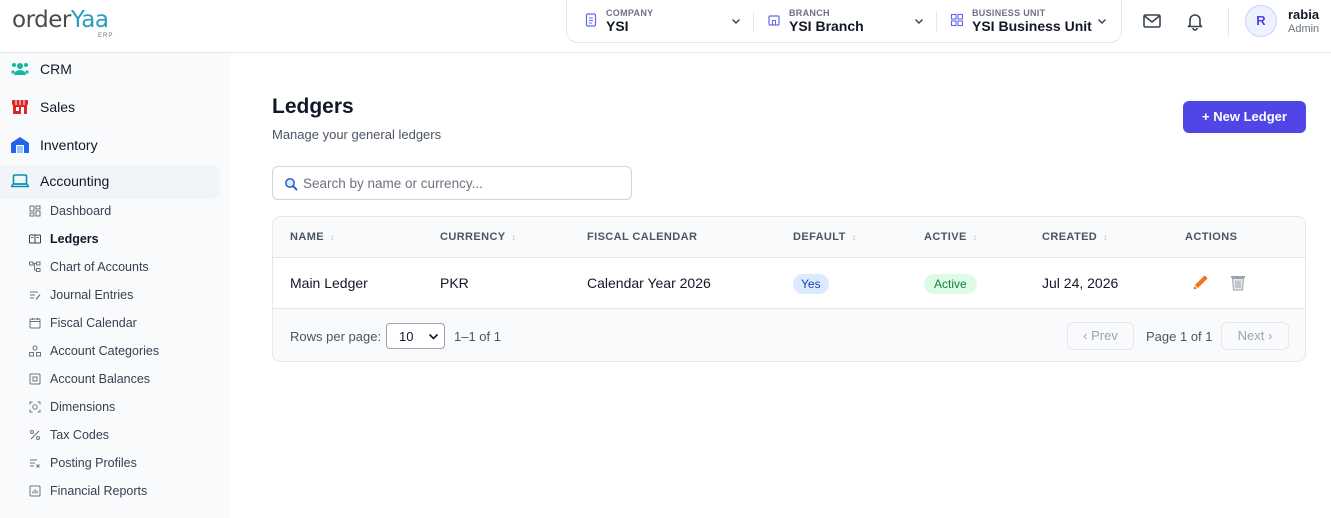 This screenshot has height=518, width=1331. What do you see at coordinates (93, 463) in the screenshot?
I see `sidebar-subitem-label: Posting Profiles` at bounding box center [93, 463].